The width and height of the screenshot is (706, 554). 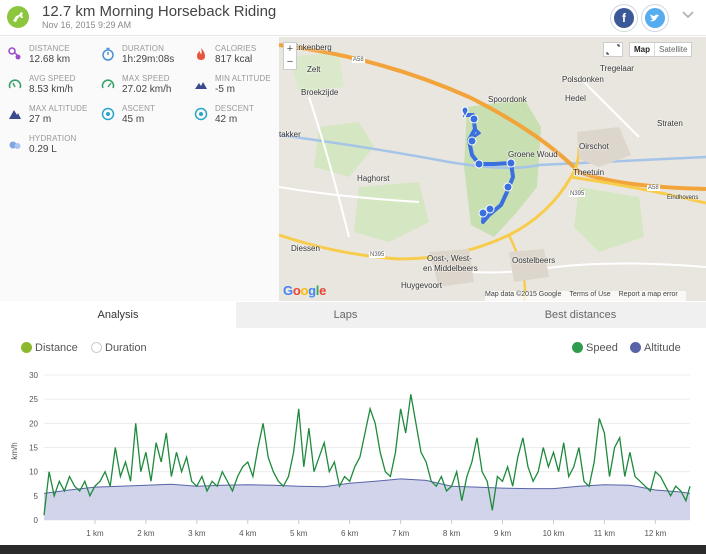 I want to click on zoom-out-button: −, so click(x=290, y=62).